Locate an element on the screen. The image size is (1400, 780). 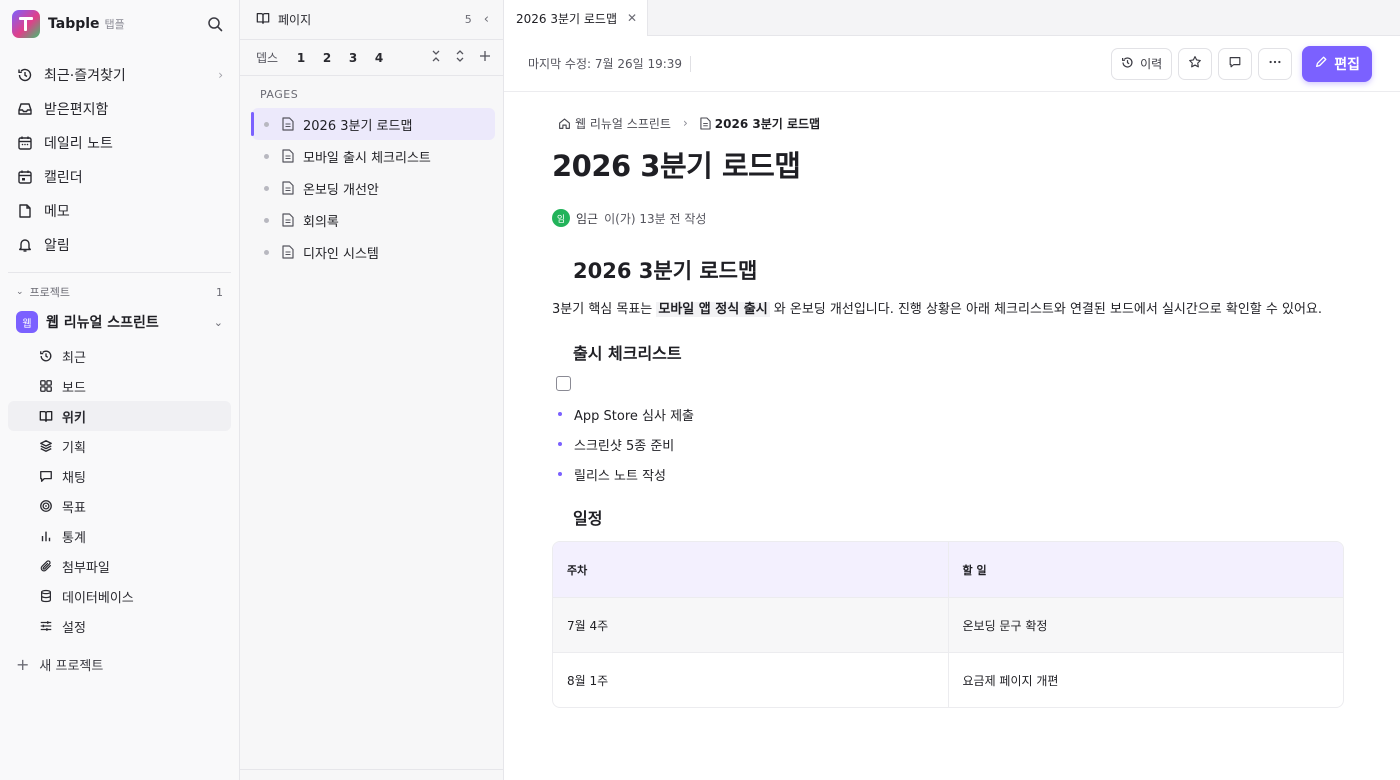
breadcrumb-parent: 웹 리뉴얼 스프린트 is located at coordinates (623, 123).